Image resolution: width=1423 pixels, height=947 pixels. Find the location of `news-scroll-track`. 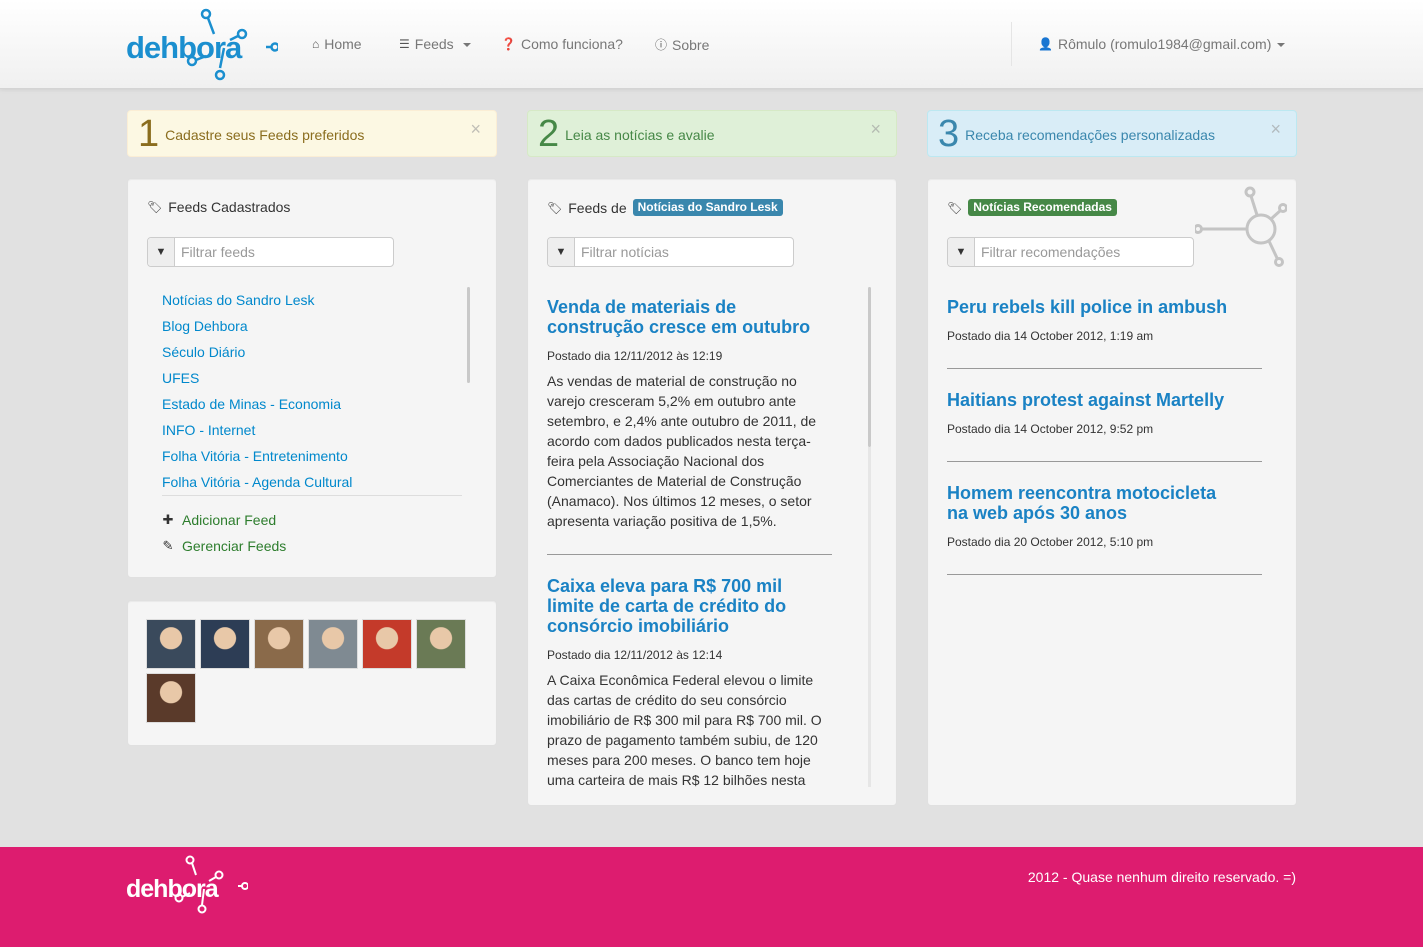

news-scroll-track is located at coordinates (869, 617).